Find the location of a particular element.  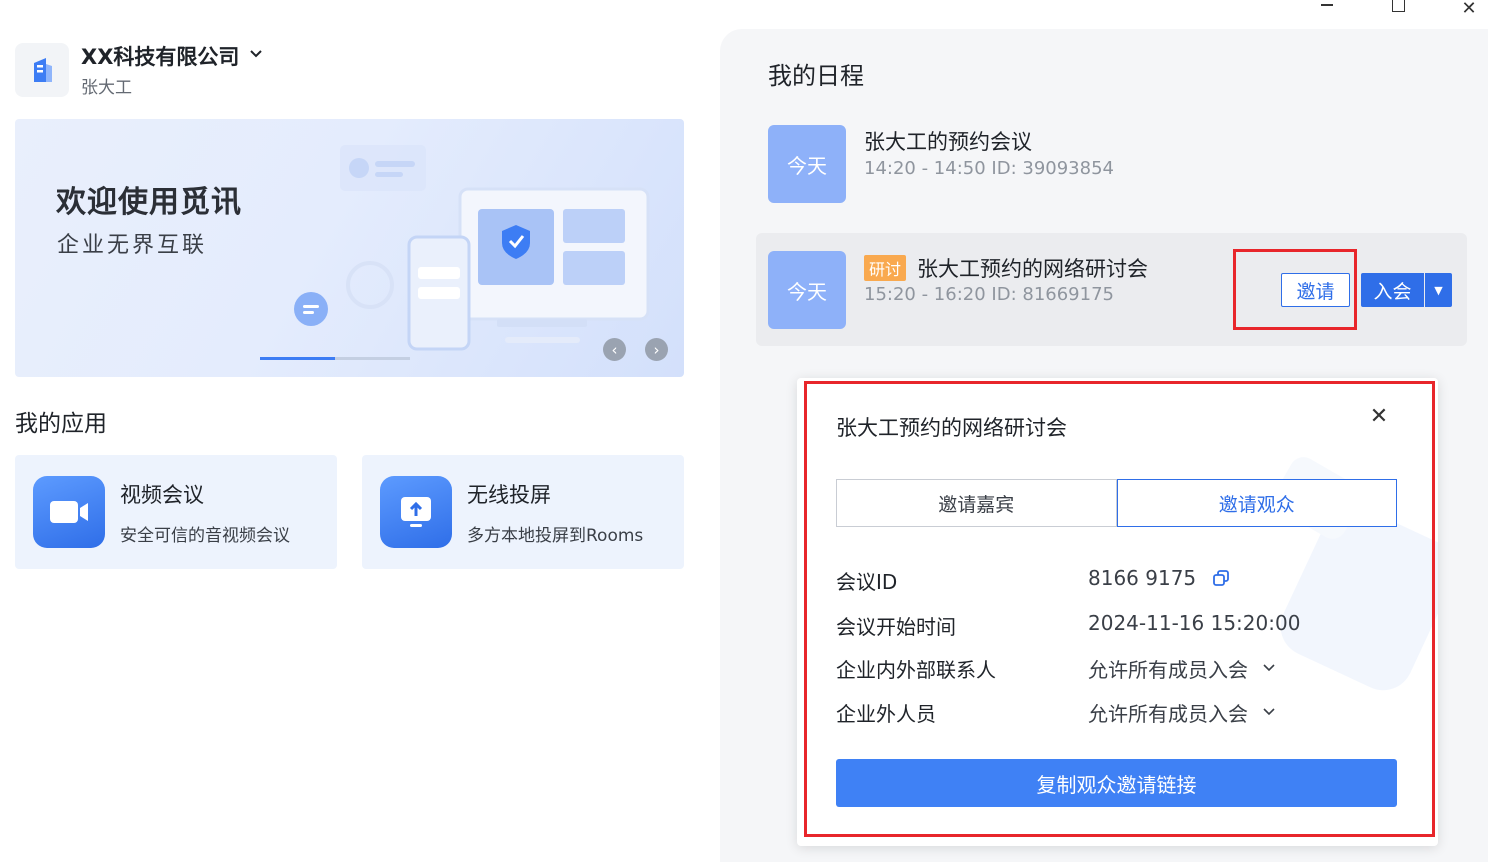

schedule-title: 我的日程 is located at coordinates (816, 76).